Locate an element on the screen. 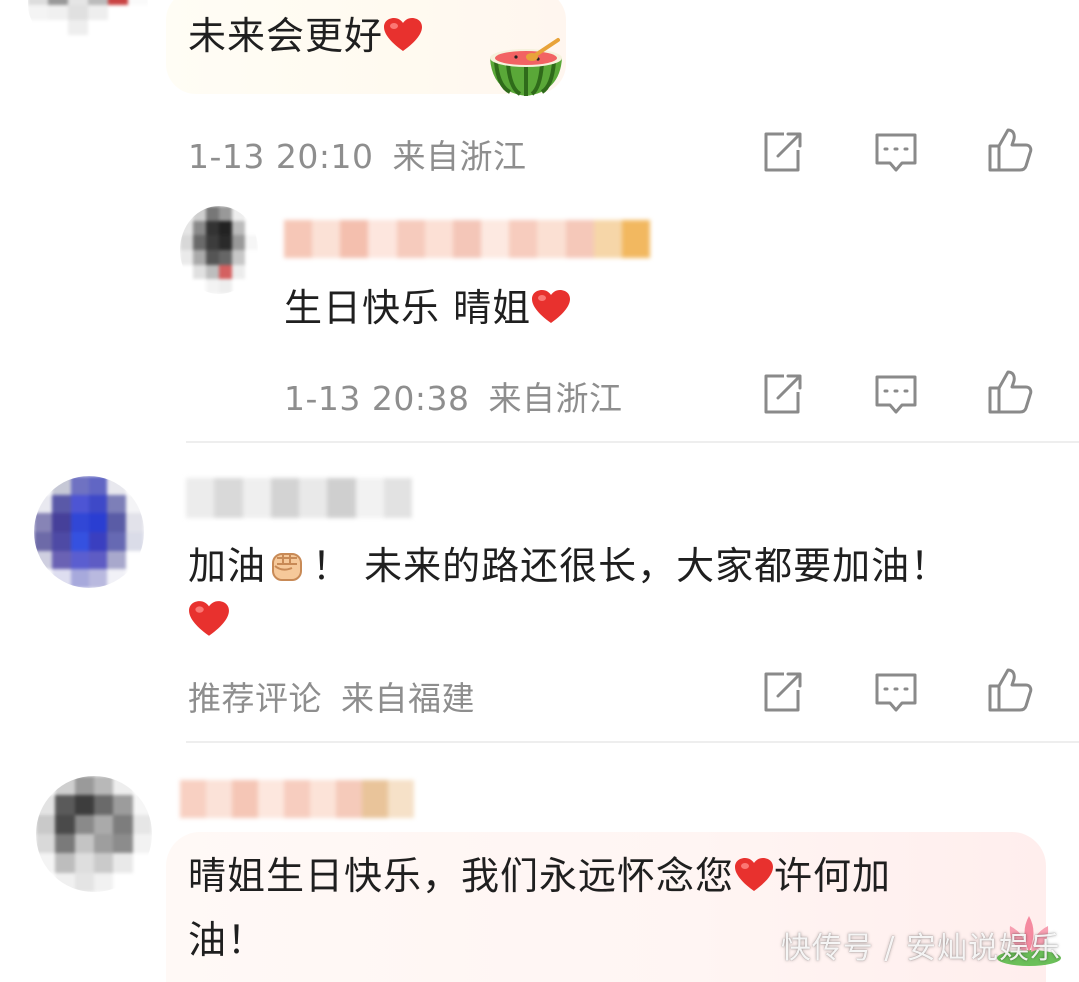 This screenshot has height=982, width=1079. comment-text: 生日快乐 晴姐 is located at coordinates (408, 308).